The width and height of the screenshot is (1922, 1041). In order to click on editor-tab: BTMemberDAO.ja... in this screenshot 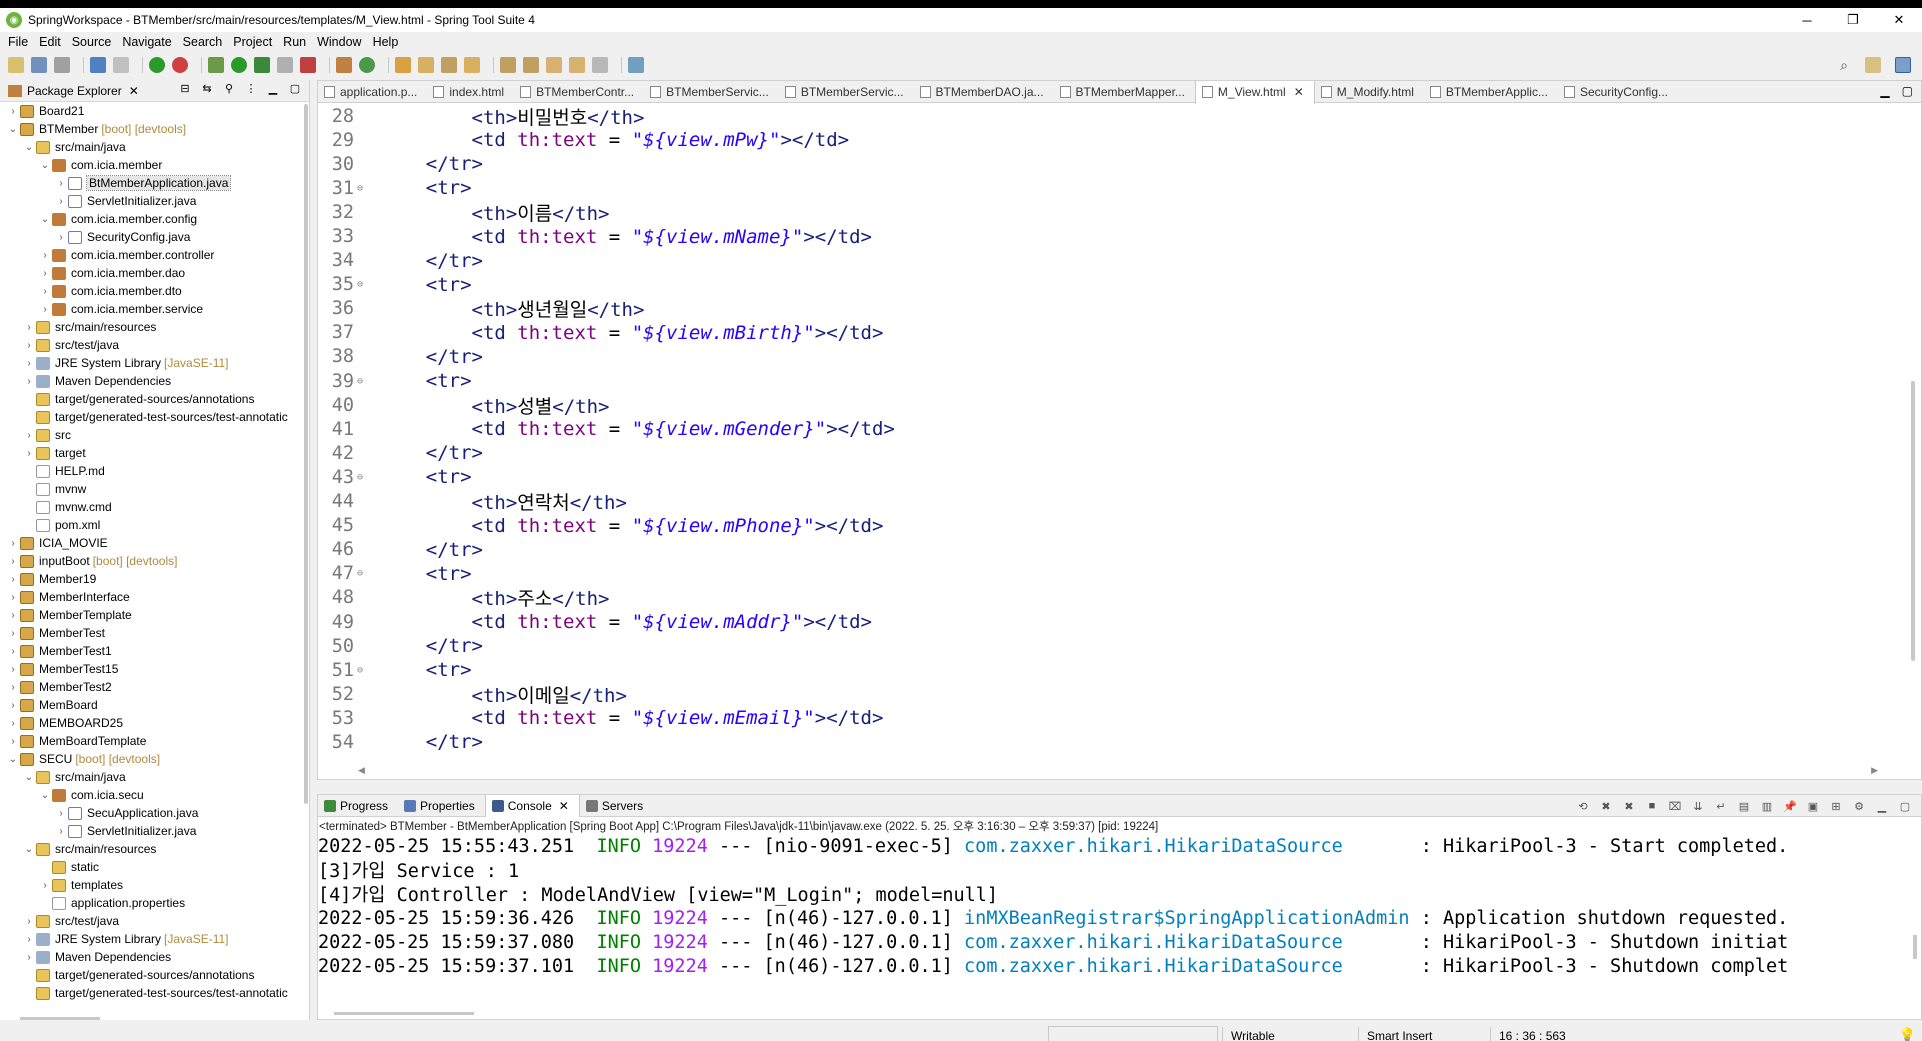, I will do `click(984, 92)`.